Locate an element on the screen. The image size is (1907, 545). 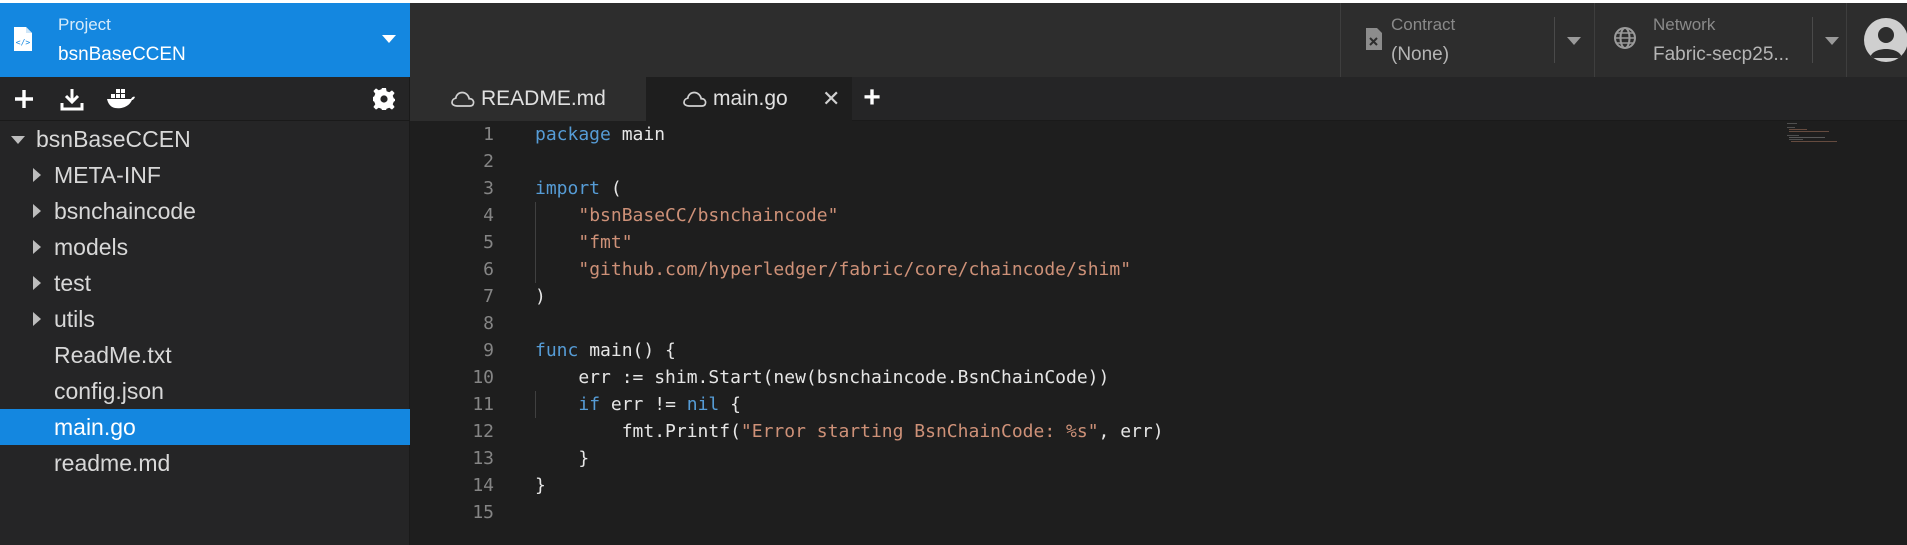
tree-item-readme-txt: ReadMe.txt is located at coordinates (205, 355).